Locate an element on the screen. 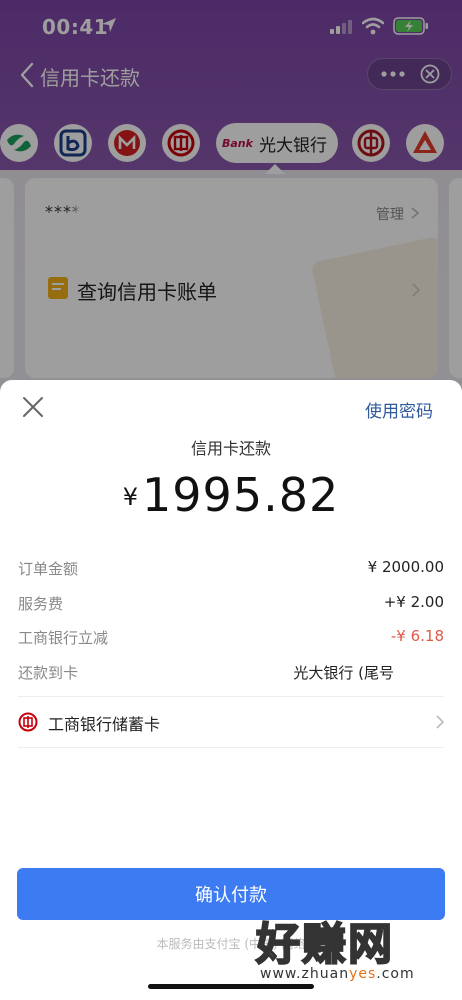  sheet-title: 信用卡还款 is located at coordinates (230, 448).